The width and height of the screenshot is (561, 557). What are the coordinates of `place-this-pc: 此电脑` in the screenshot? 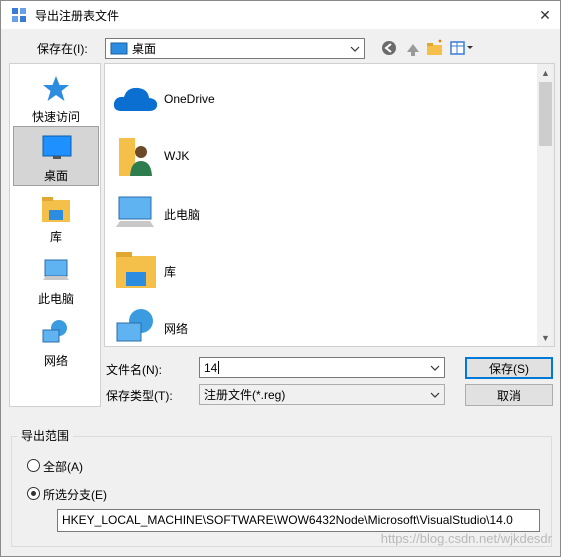 It's located at (56, 280).